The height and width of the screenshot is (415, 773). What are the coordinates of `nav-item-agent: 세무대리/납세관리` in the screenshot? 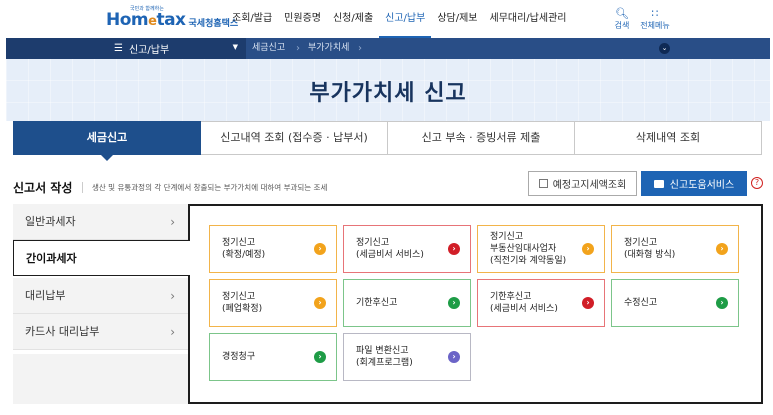 It's located at (528, 19).